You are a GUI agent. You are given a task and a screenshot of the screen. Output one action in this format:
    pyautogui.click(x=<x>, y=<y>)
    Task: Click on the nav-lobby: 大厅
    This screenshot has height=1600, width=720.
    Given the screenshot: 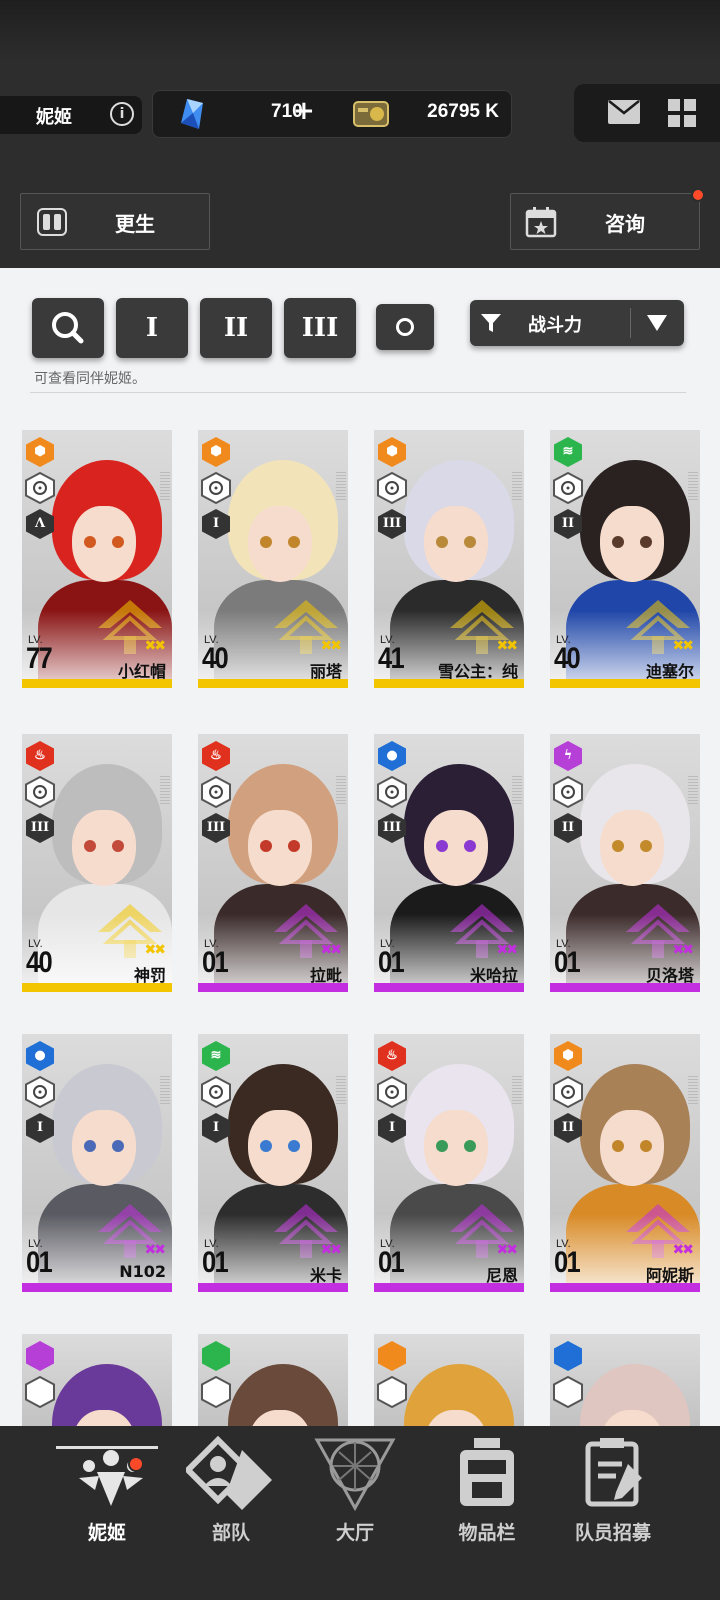 What is the action you would take?
    pyautogui.click(x=355, y=1513)
    